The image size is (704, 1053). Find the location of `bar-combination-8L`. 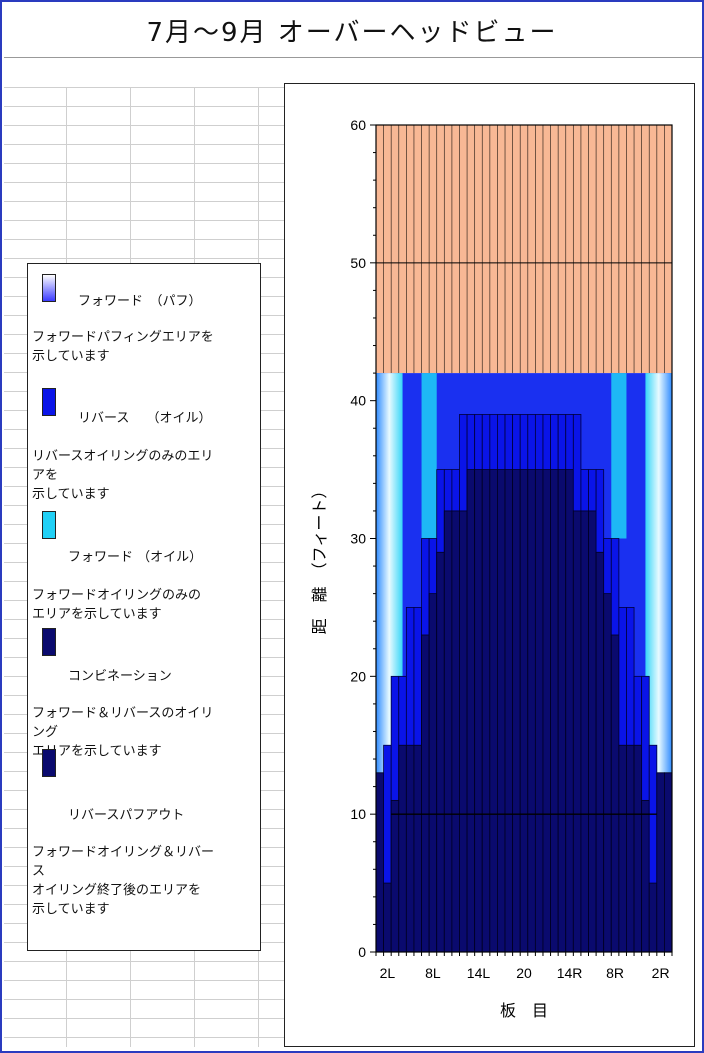

bar-combination-8L is located at coordinates (433, 773).